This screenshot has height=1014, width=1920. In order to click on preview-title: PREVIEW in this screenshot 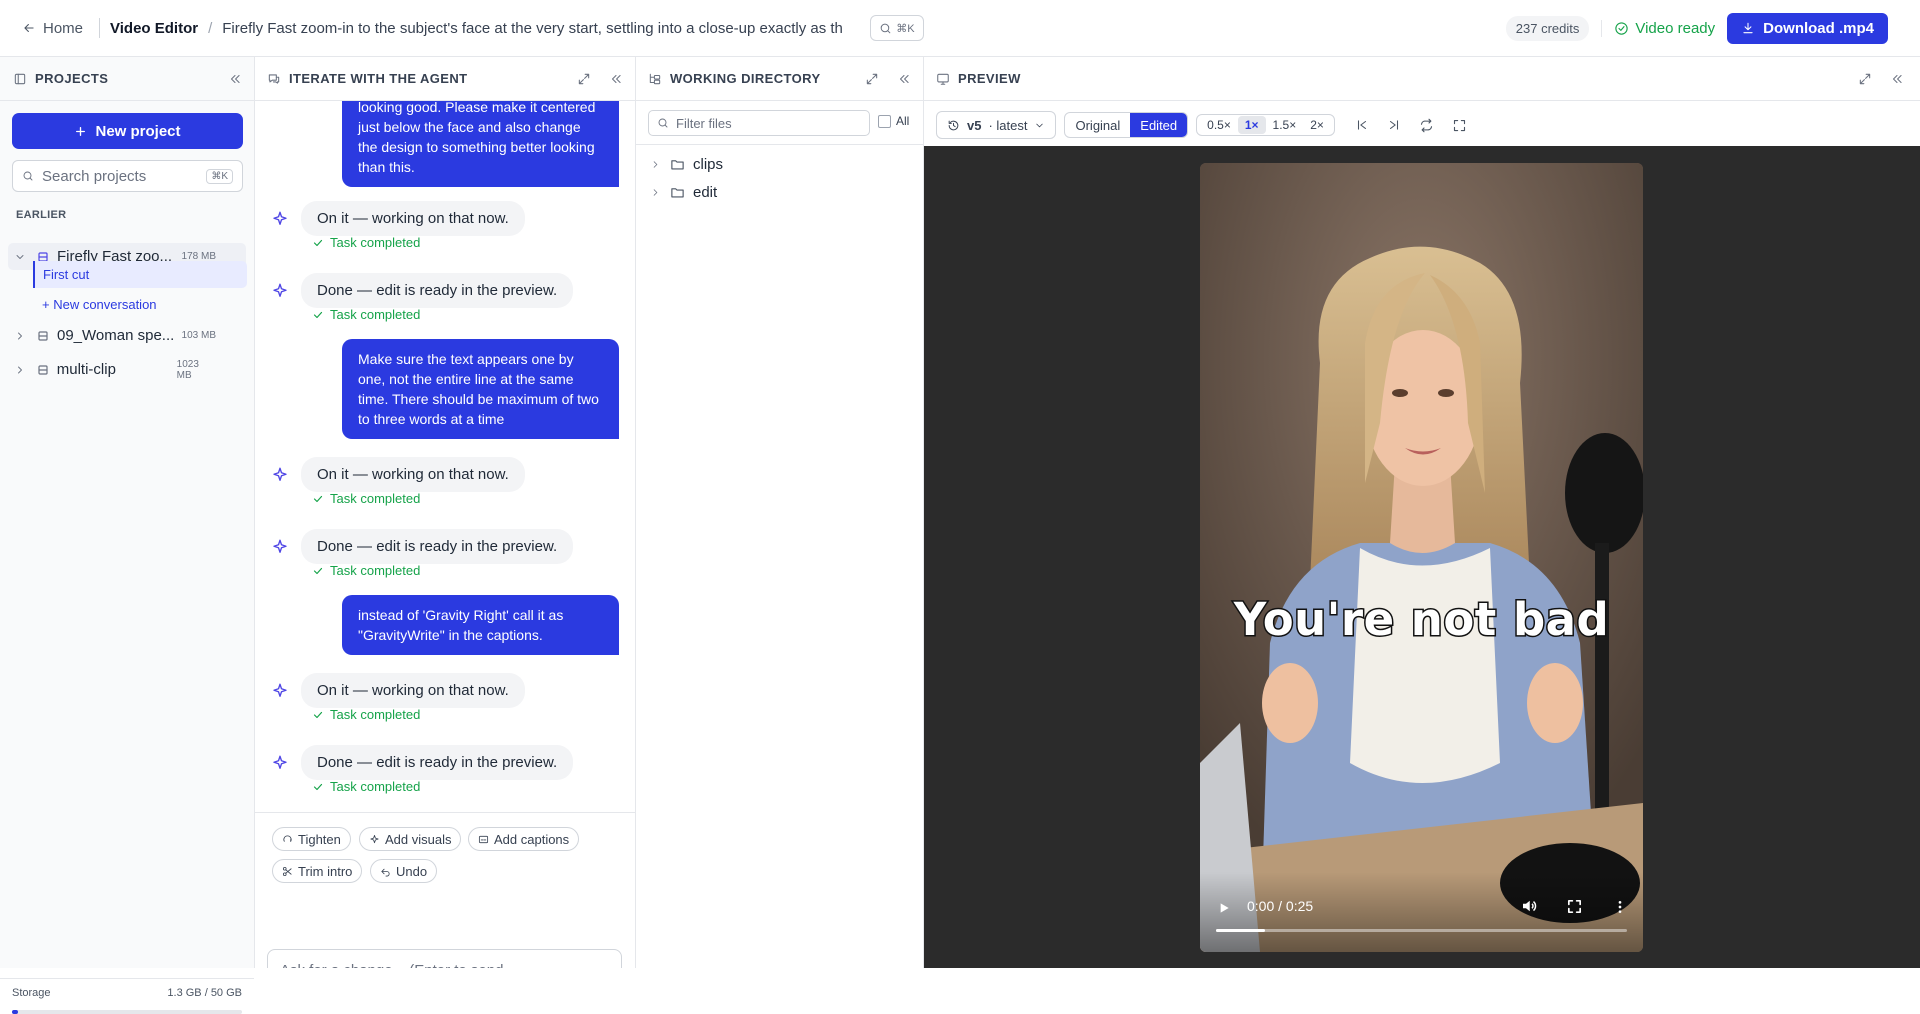, I will do `click(989, 78)`.